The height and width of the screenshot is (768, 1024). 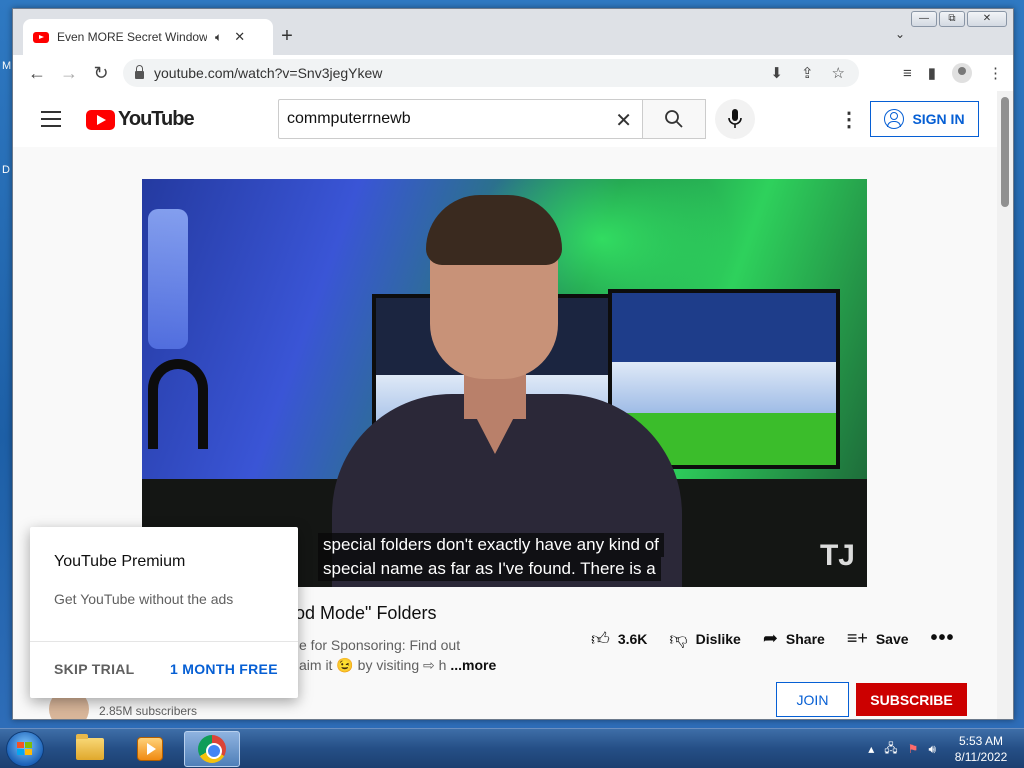 What do you see at coordinates (943, 638) in the screenshot?
I see `more-actions-button: •••` at bounding box center [943, 638].